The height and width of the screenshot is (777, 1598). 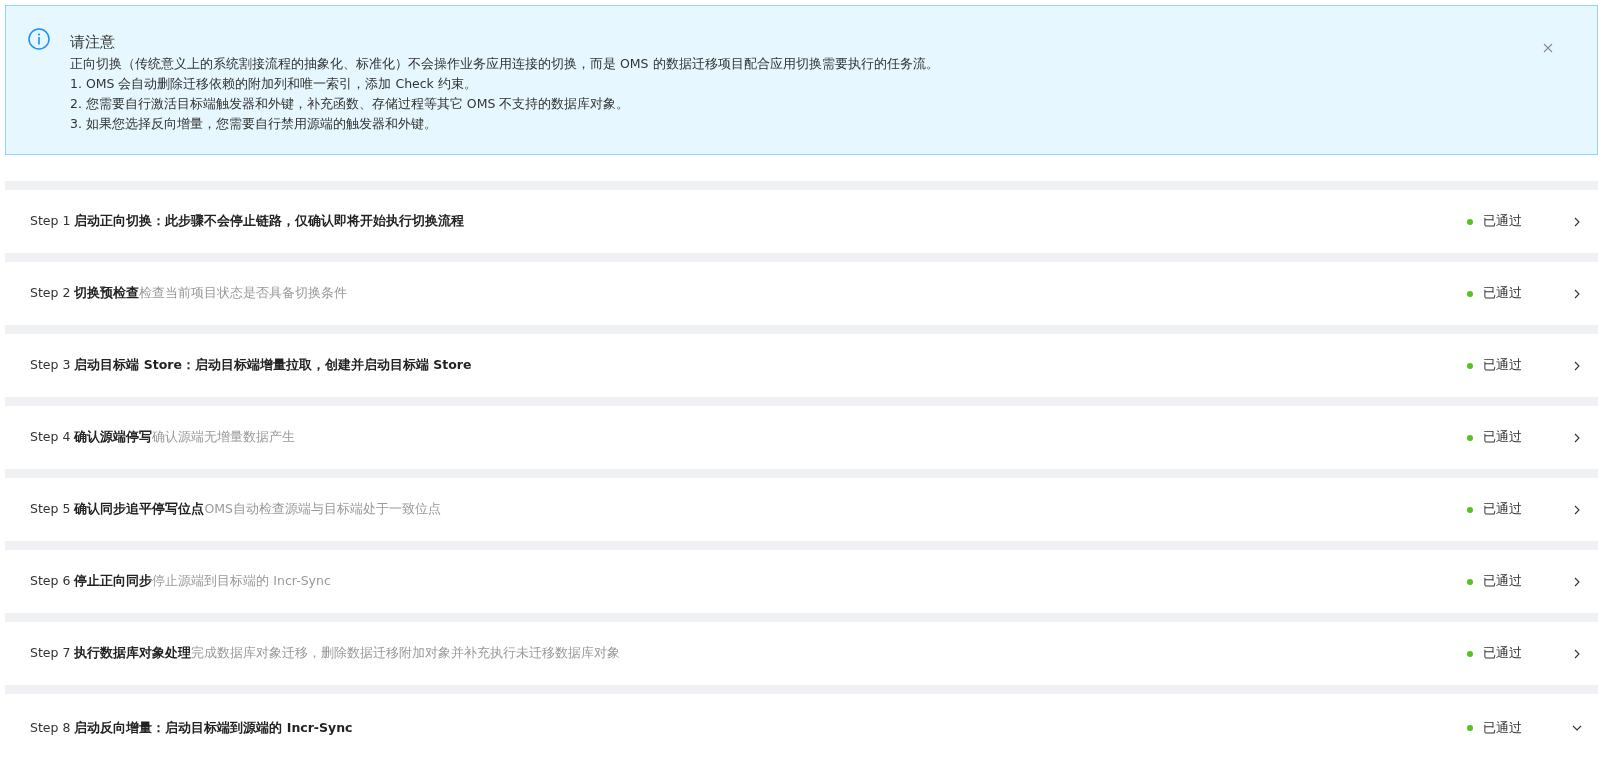 What do you see at coordinates (39, 39) in the screenshot?
I see `info-icon` at bounding box center [39, 39].